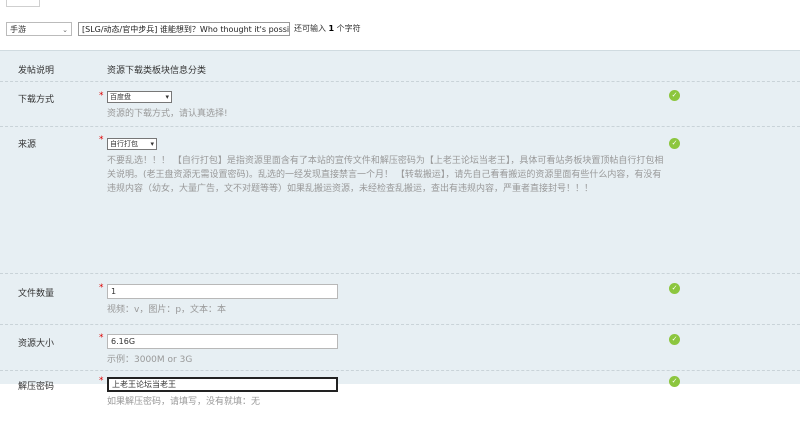 This screenshot has height=421, width=800. What do you see at coordinates (400, 348) in the screenshot?
I see `resource-size-row: 资源大小 * 6.16G 示例：3000M or 3G ✓` at bounding box center [400, 348].